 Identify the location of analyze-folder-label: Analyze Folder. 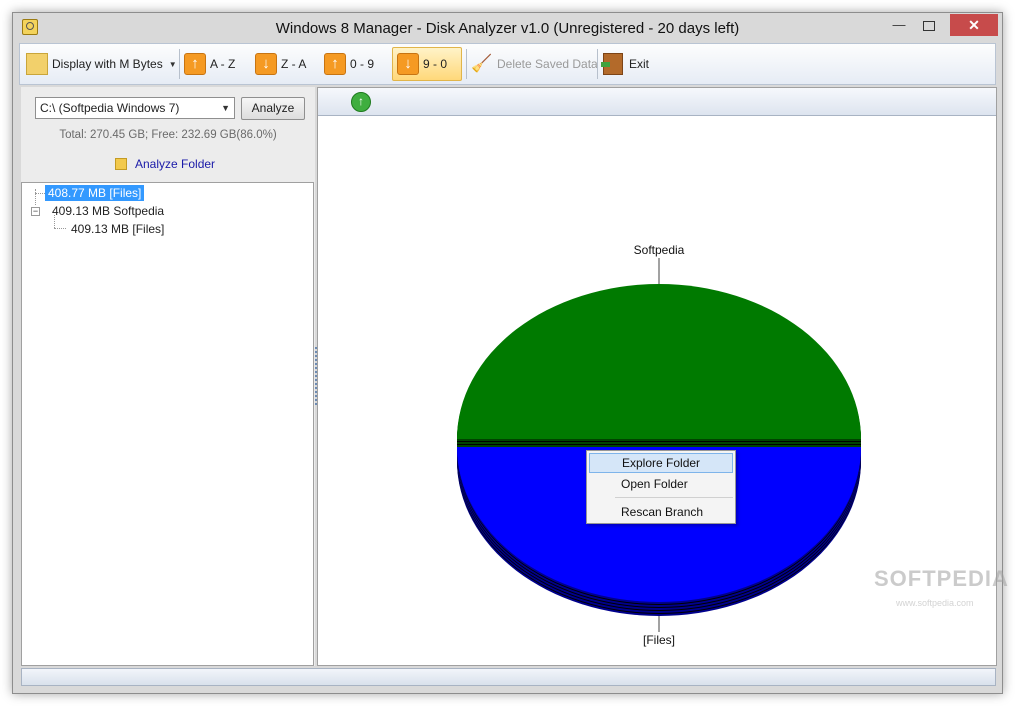
(175, 164).